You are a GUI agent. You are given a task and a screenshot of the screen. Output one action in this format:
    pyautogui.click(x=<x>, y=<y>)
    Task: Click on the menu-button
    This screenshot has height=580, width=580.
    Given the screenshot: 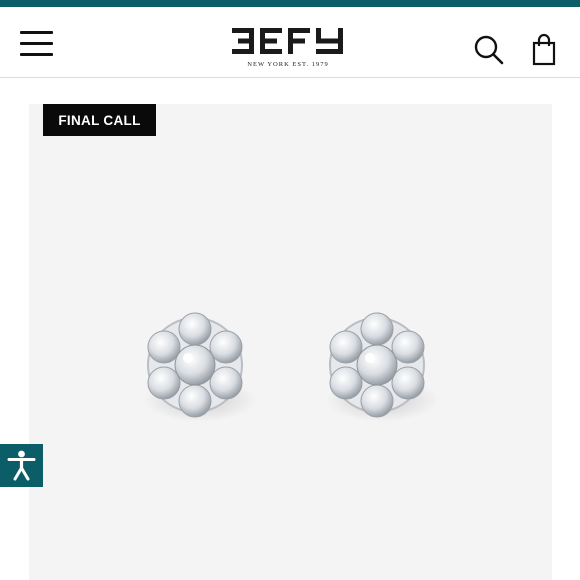 What is the action you would take?
    pyautogui.click(x=37, y=44)
    